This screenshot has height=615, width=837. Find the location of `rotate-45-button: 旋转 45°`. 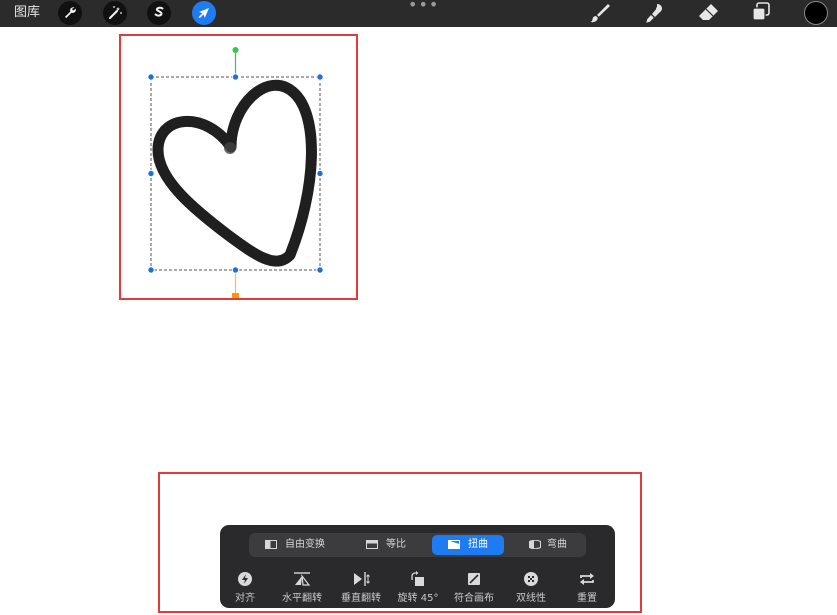

rotate-45-button: 旋转 45° is located at coordinates (418, 586).